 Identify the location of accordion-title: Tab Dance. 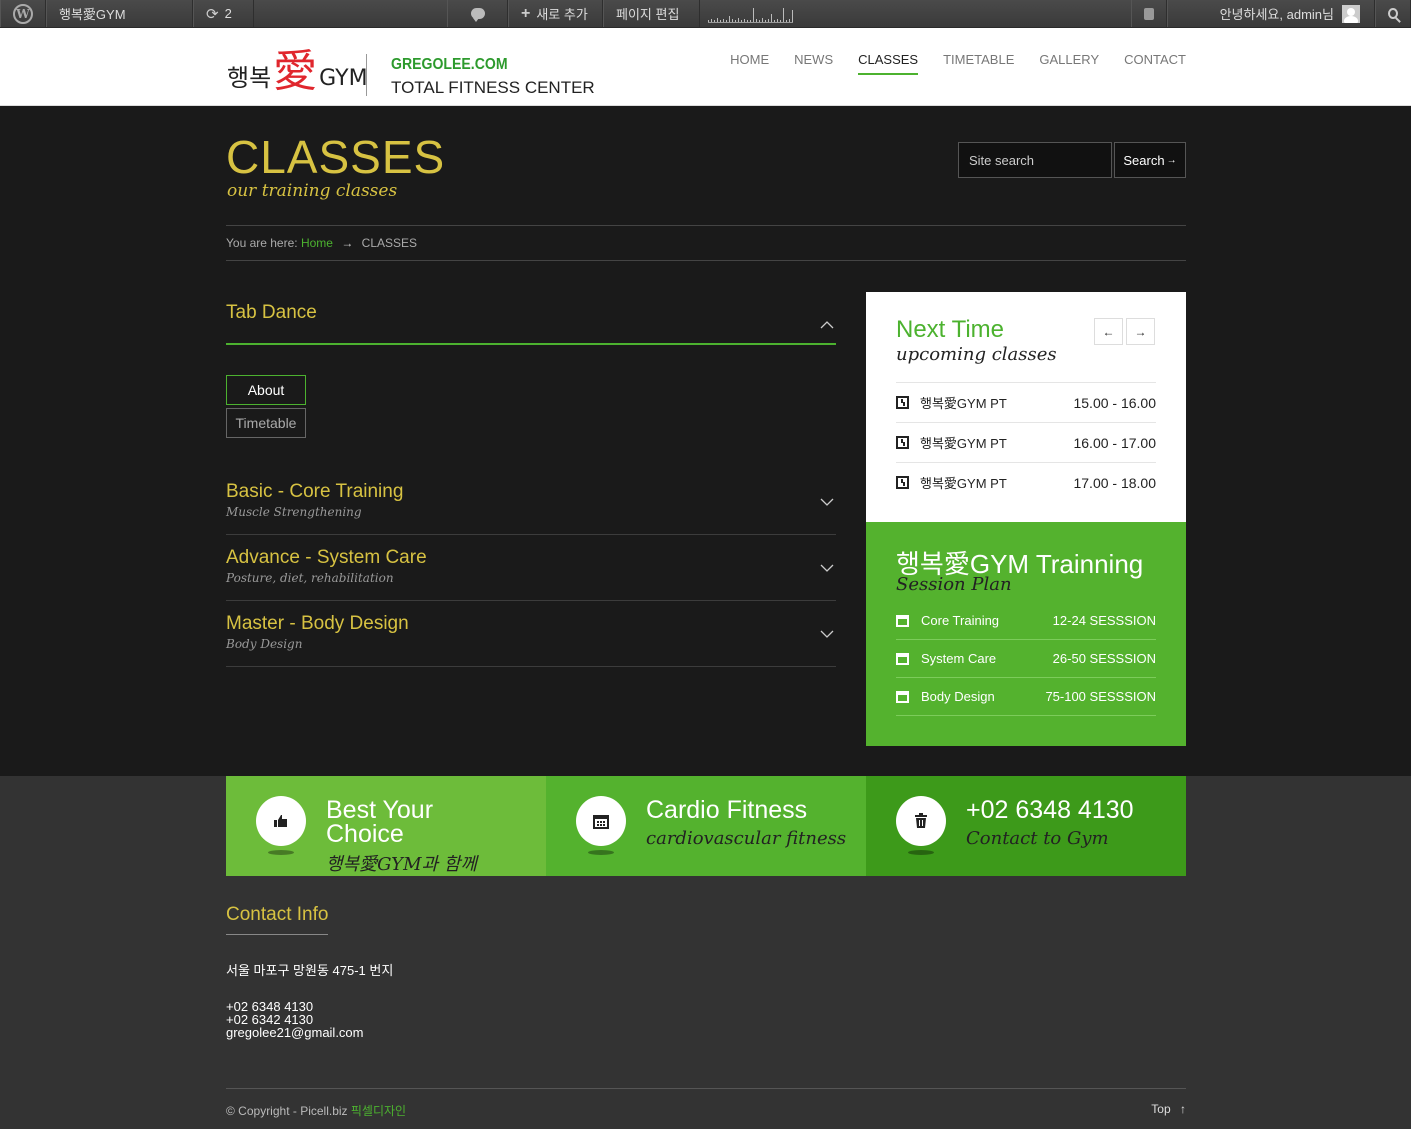
(271, 312).